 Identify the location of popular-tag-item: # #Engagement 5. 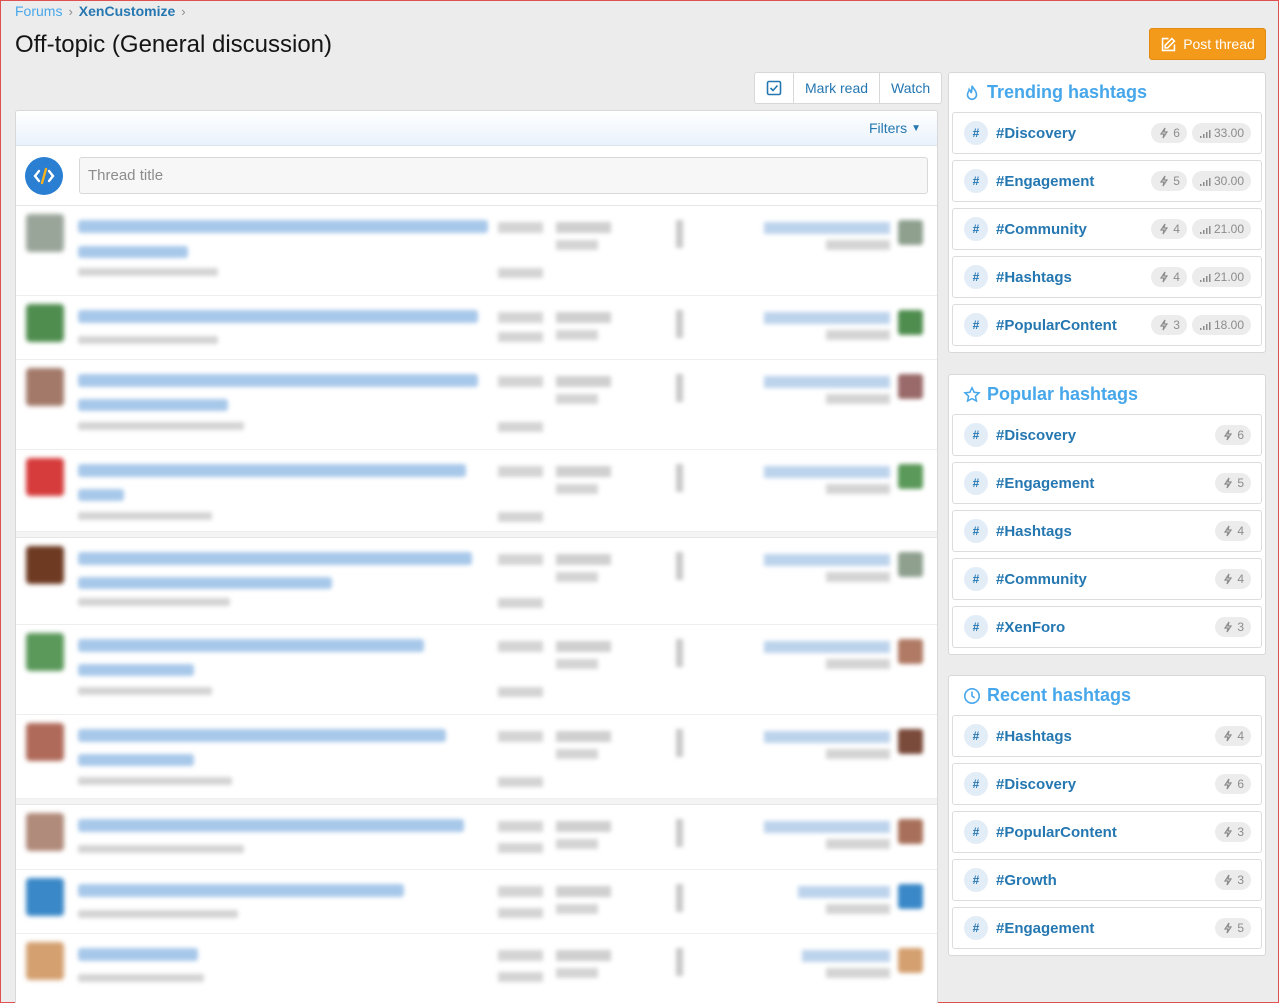
(1107, 483).